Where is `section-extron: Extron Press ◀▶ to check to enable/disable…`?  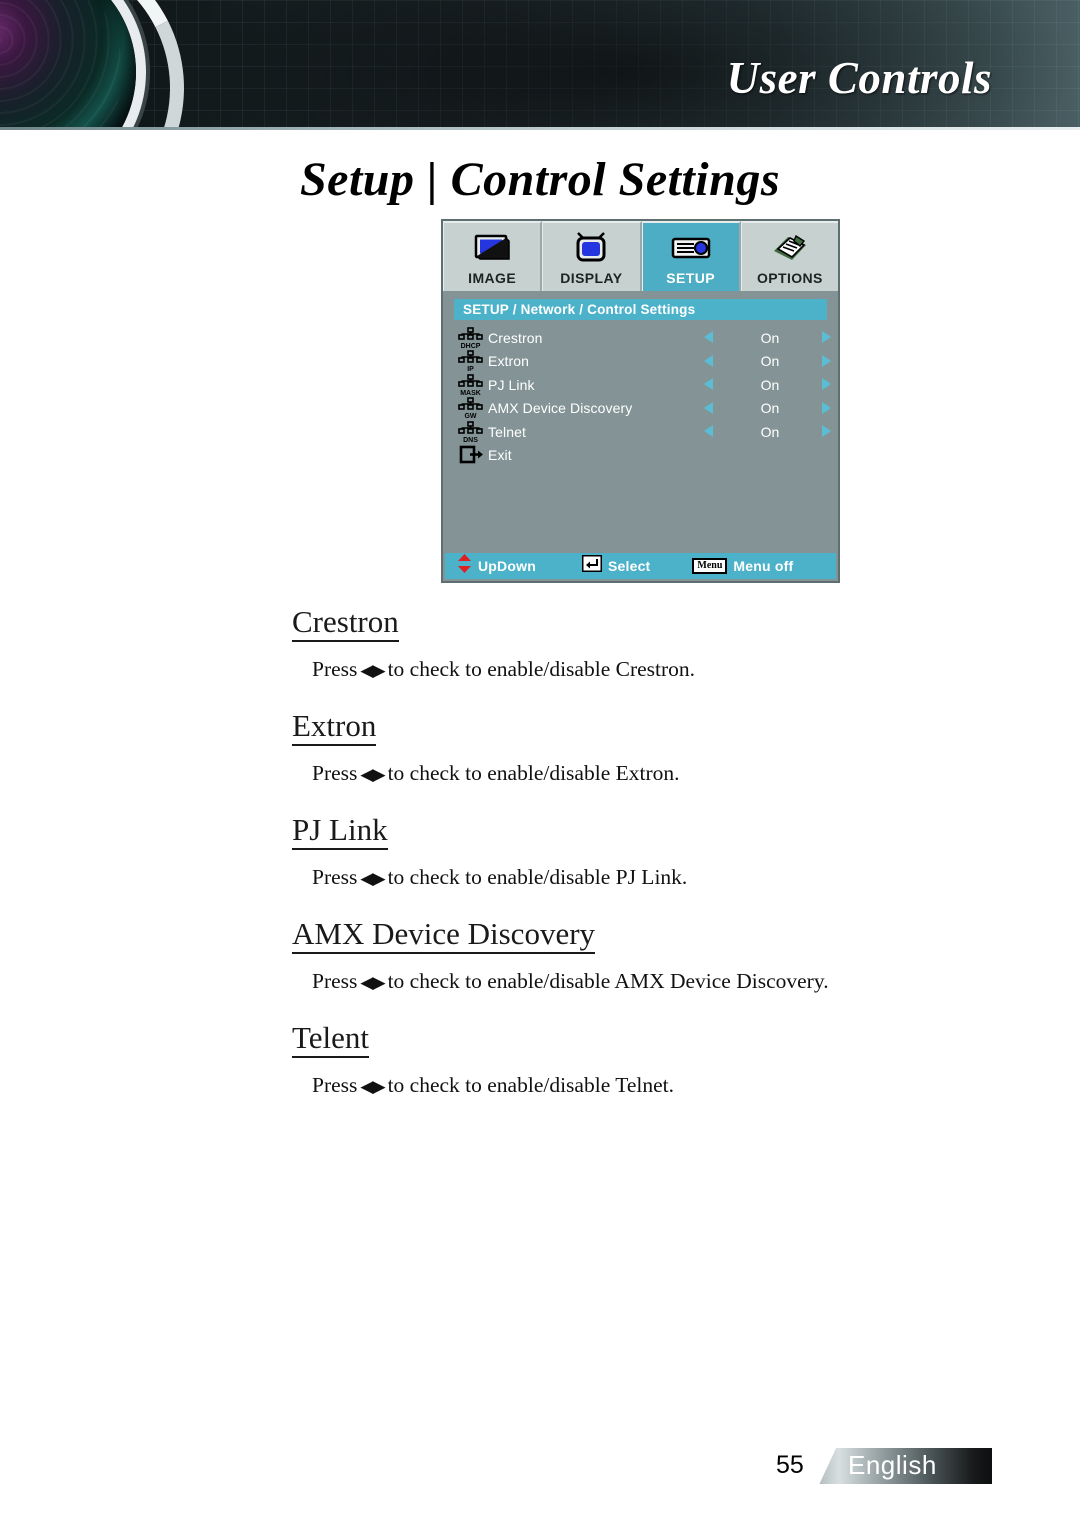
section-extron: Extron Press ◀▶ to check to enable/disable… is located at coordinates (642, 747).